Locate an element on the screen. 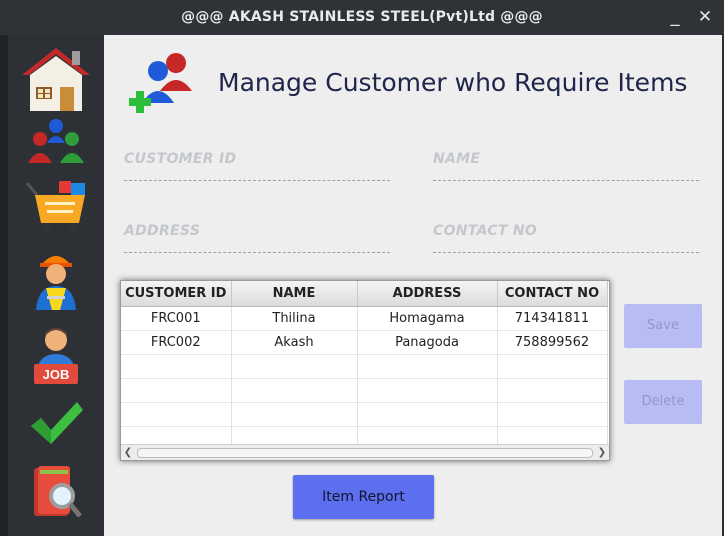 This screenshot has height=536, width=724. name-field: NAME is located at coordinates (566, 166).